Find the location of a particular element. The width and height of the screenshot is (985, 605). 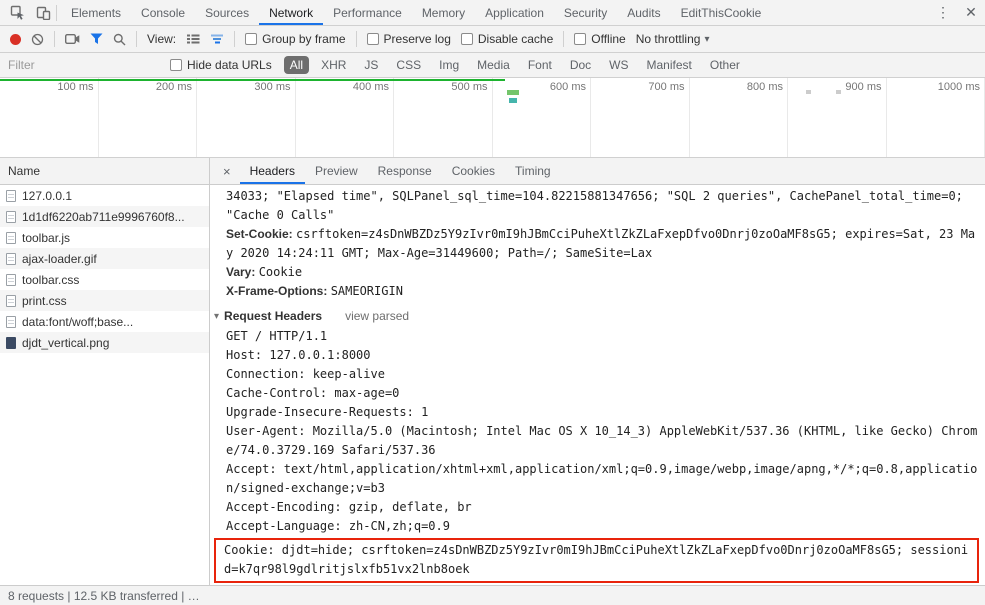

screenshot-camera-icon is located at coordinates (72, 39).